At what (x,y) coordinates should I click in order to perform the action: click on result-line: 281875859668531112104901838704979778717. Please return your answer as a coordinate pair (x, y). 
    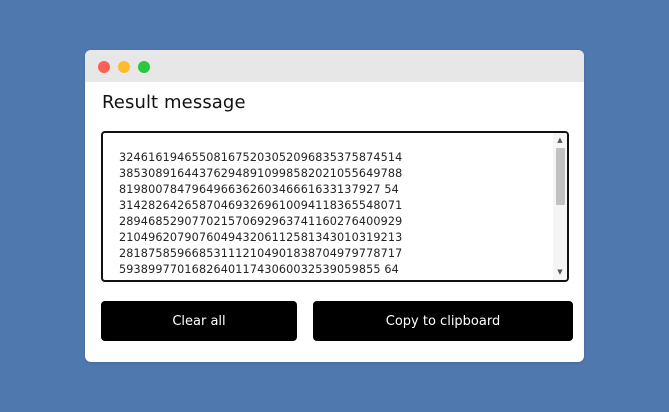
    Looking at the image, I should click on (261, 253).